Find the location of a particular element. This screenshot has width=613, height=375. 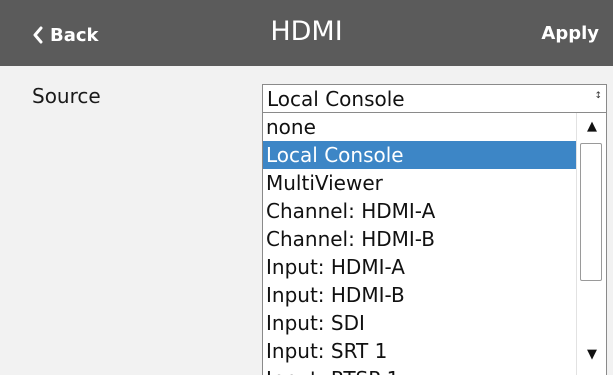

scroll-down-icon: ▼ is located at coordinates (591, 359).